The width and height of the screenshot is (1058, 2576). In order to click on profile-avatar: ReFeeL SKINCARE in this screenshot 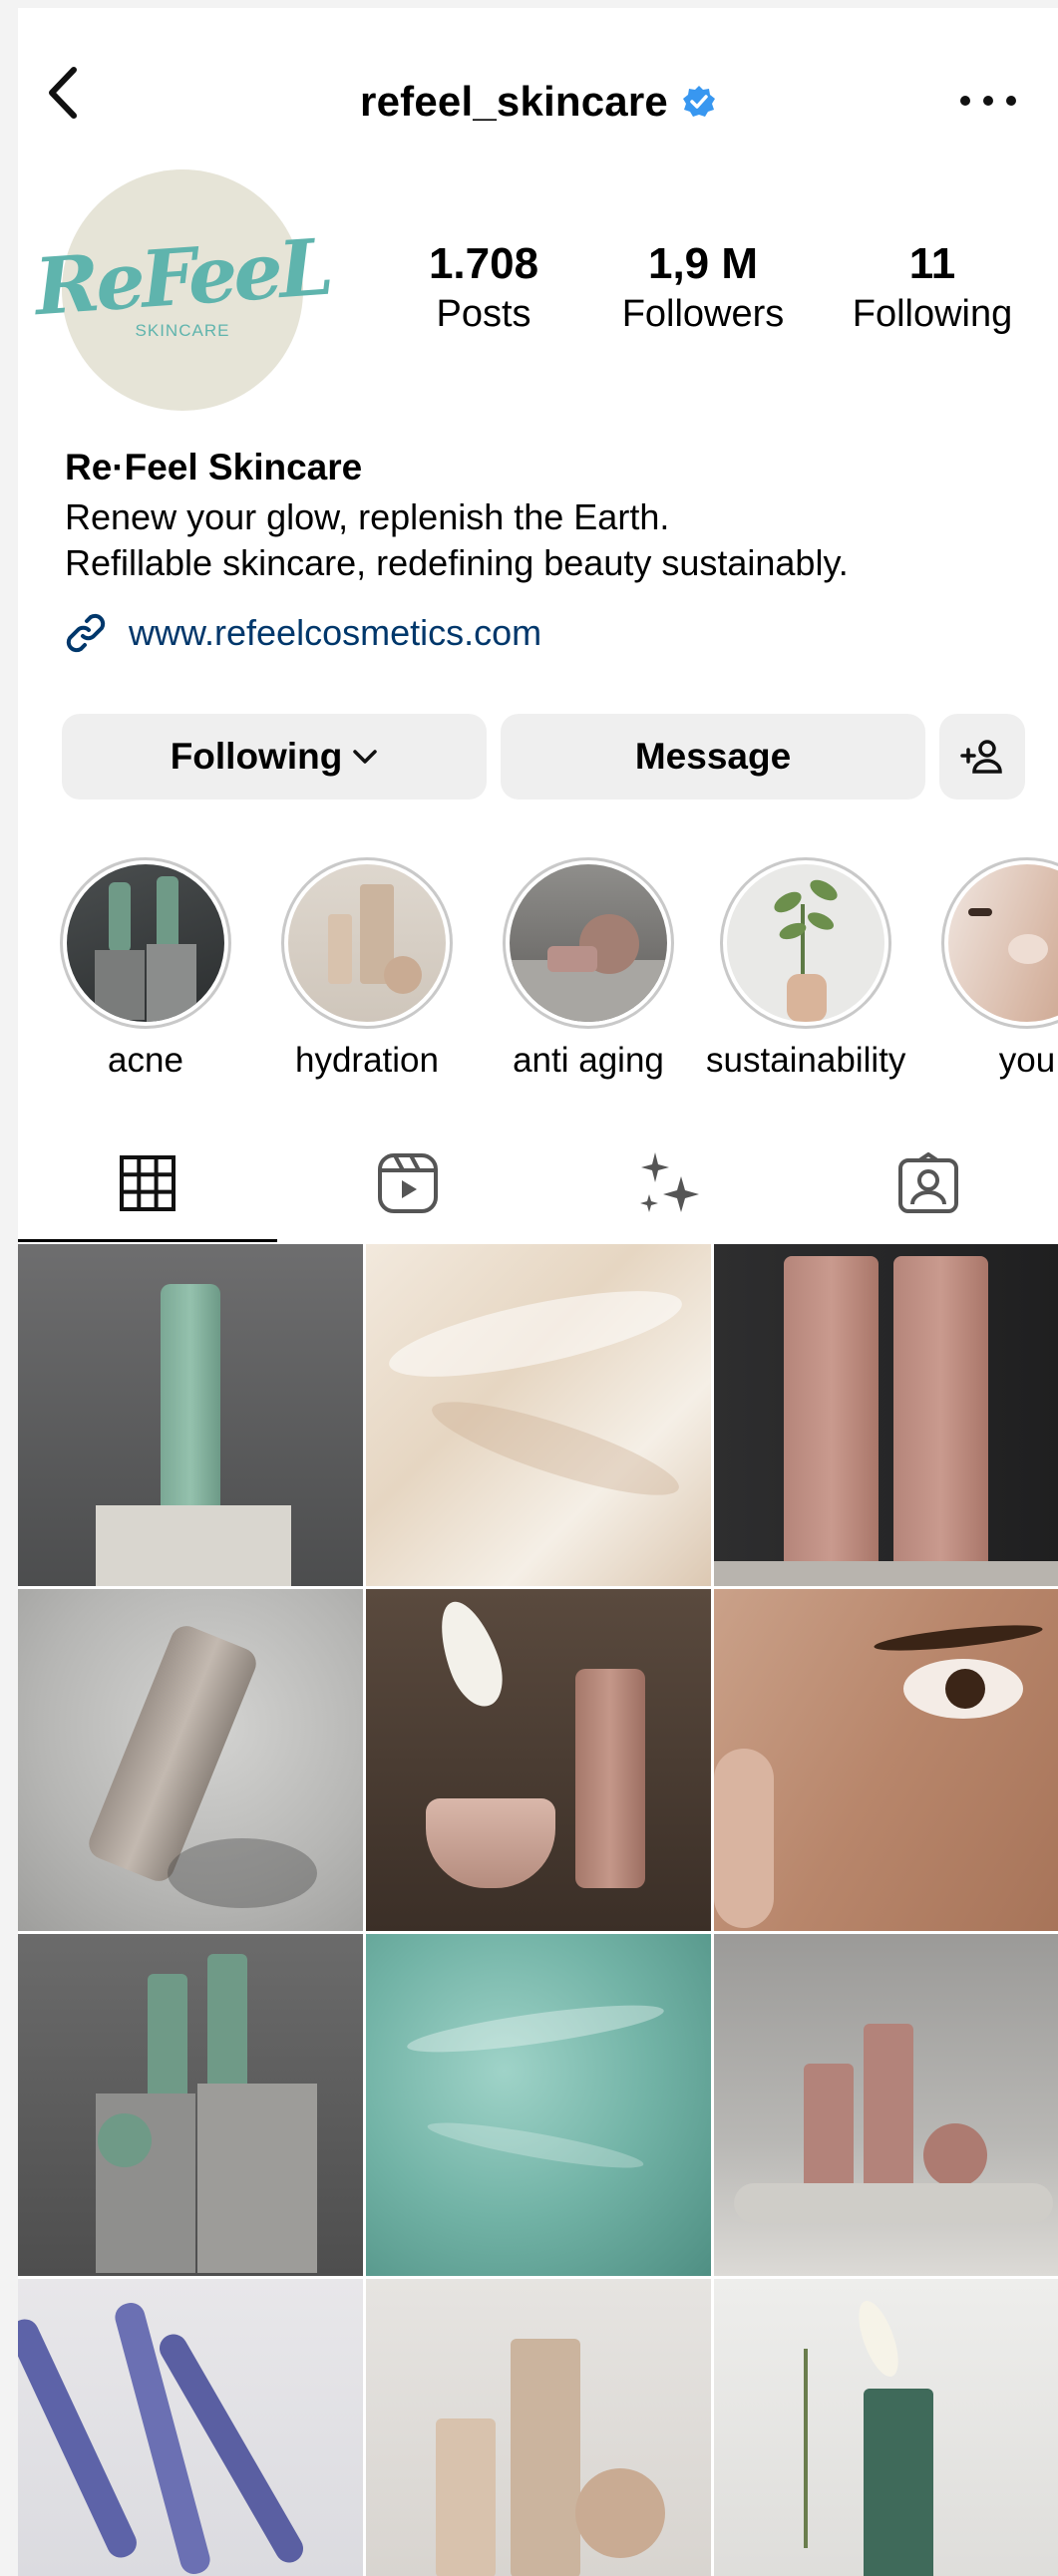, I will do `click(182, 290)`.